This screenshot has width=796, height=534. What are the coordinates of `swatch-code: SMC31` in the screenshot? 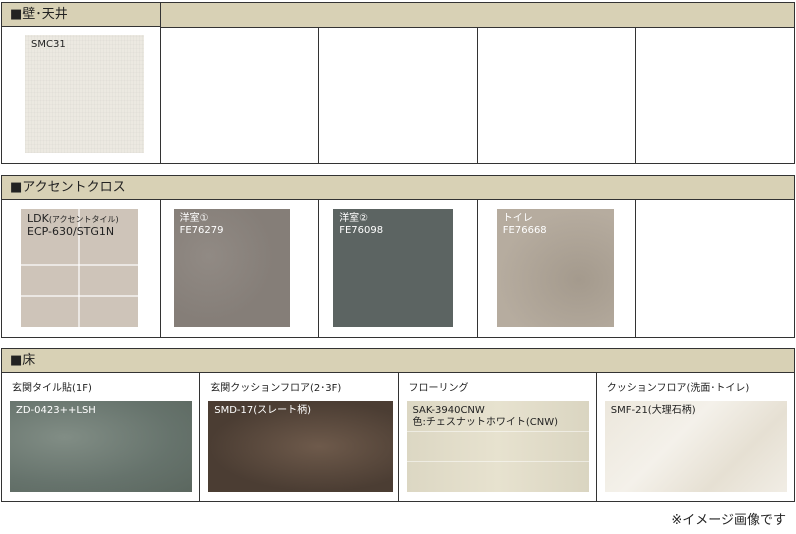 It's located at (48, 44).